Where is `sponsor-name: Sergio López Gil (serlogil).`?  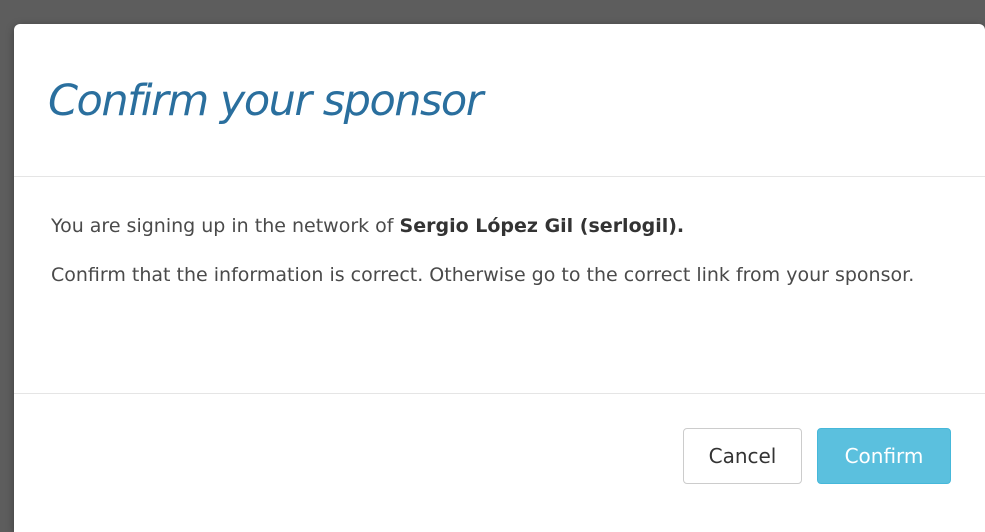 sponsor-name: Sergio López Gil (serlogil). is located at coordinates (542, 226).